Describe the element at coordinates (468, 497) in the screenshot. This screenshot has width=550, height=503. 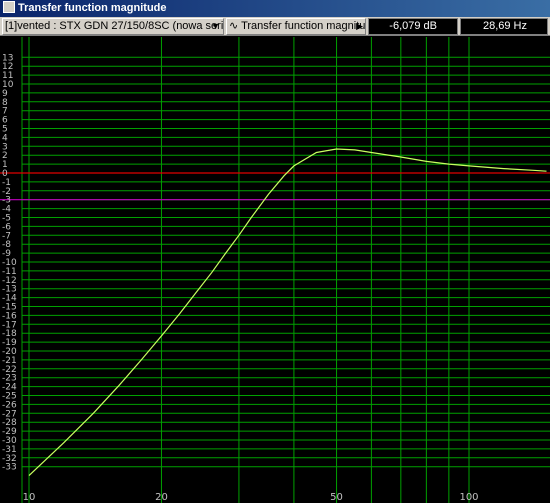
I see `x-tick-label: 100` at that location.